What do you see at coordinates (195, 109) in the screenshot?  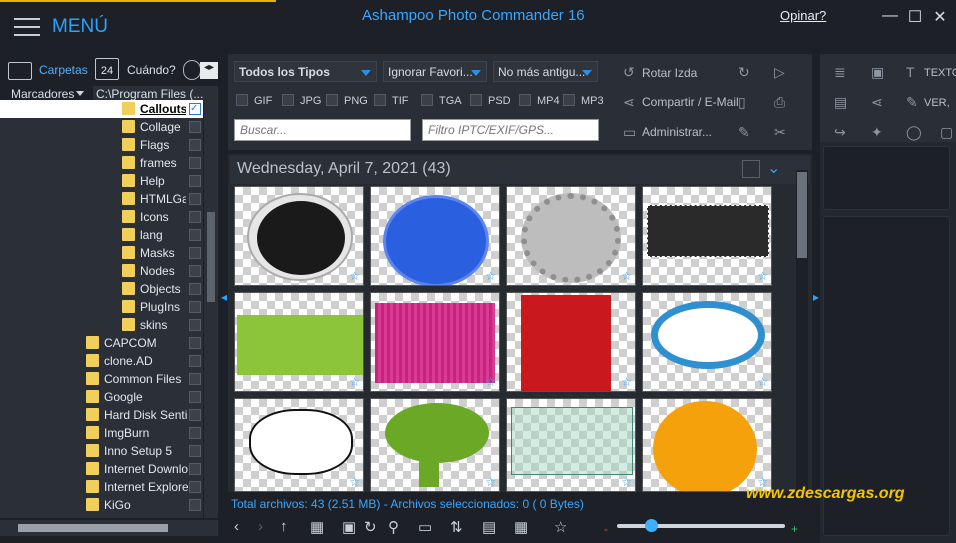 I see `tree-item-checkbox: ✓` at bounding box center [195, 109].